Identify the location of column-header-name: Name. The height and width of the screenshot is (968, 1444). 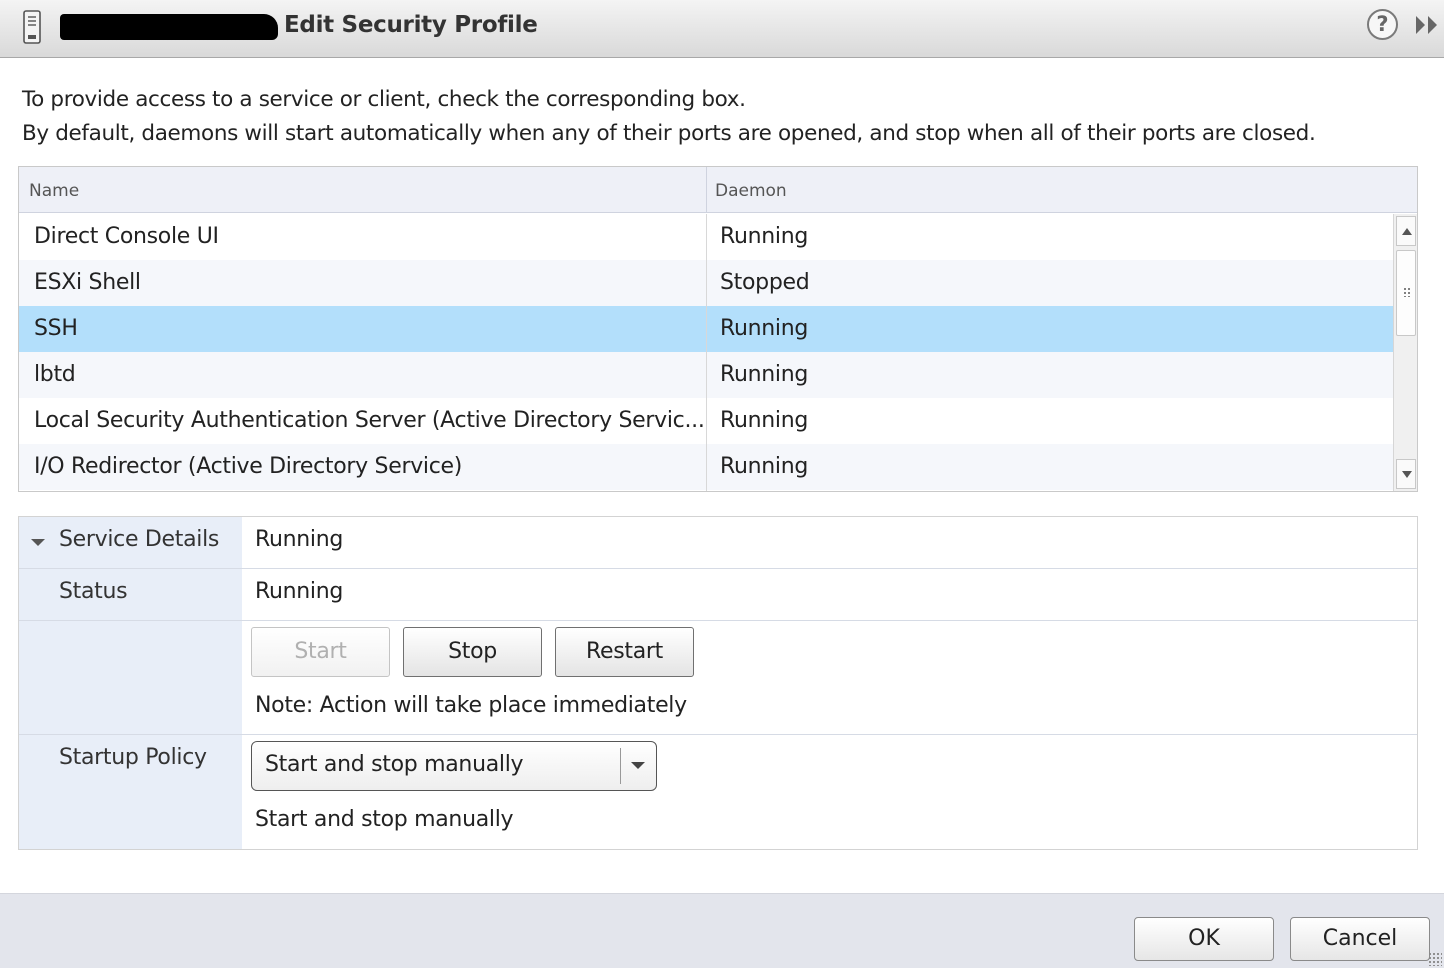
(54, 190).